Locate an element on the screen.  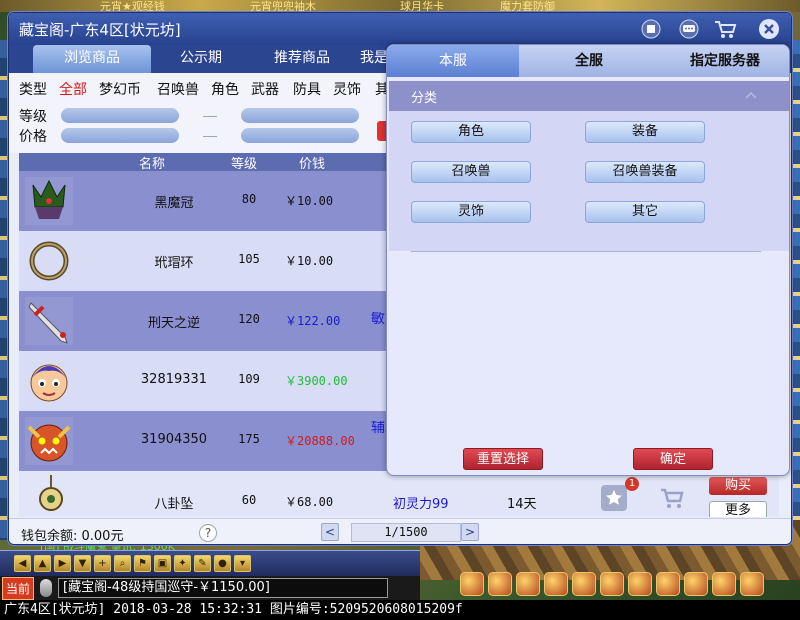
option-summon-beast: 召唤兽 is located at coordinates (471, 172).